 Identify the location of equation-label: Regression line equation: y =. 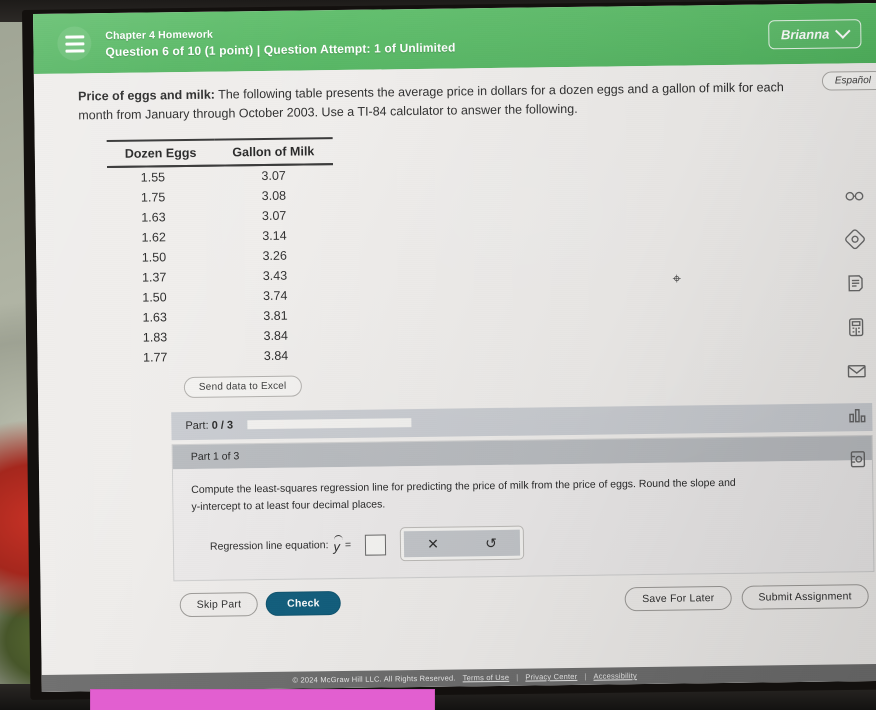
(280, 546).